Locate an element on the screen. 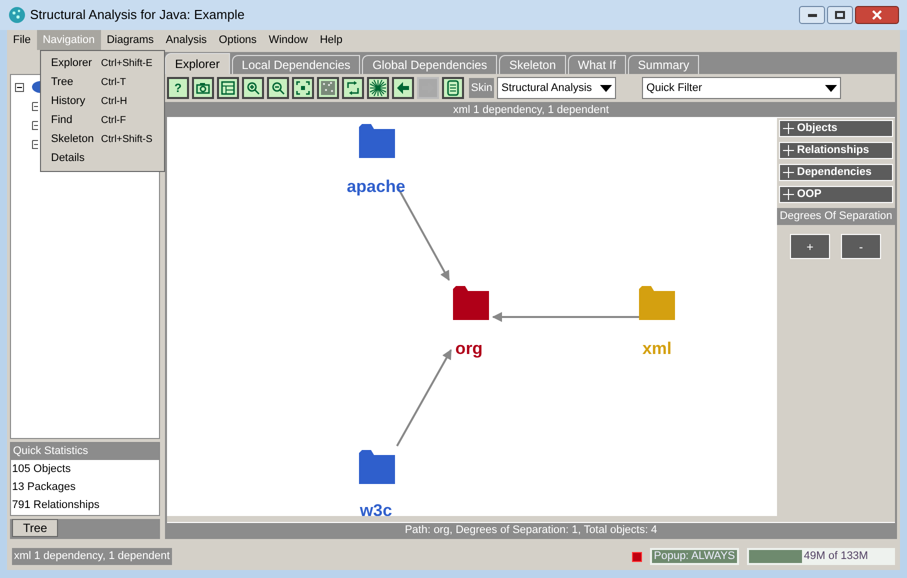 The height and width of the screenshot is (578, 907). maximize-button is located at coordinates (840, 15).